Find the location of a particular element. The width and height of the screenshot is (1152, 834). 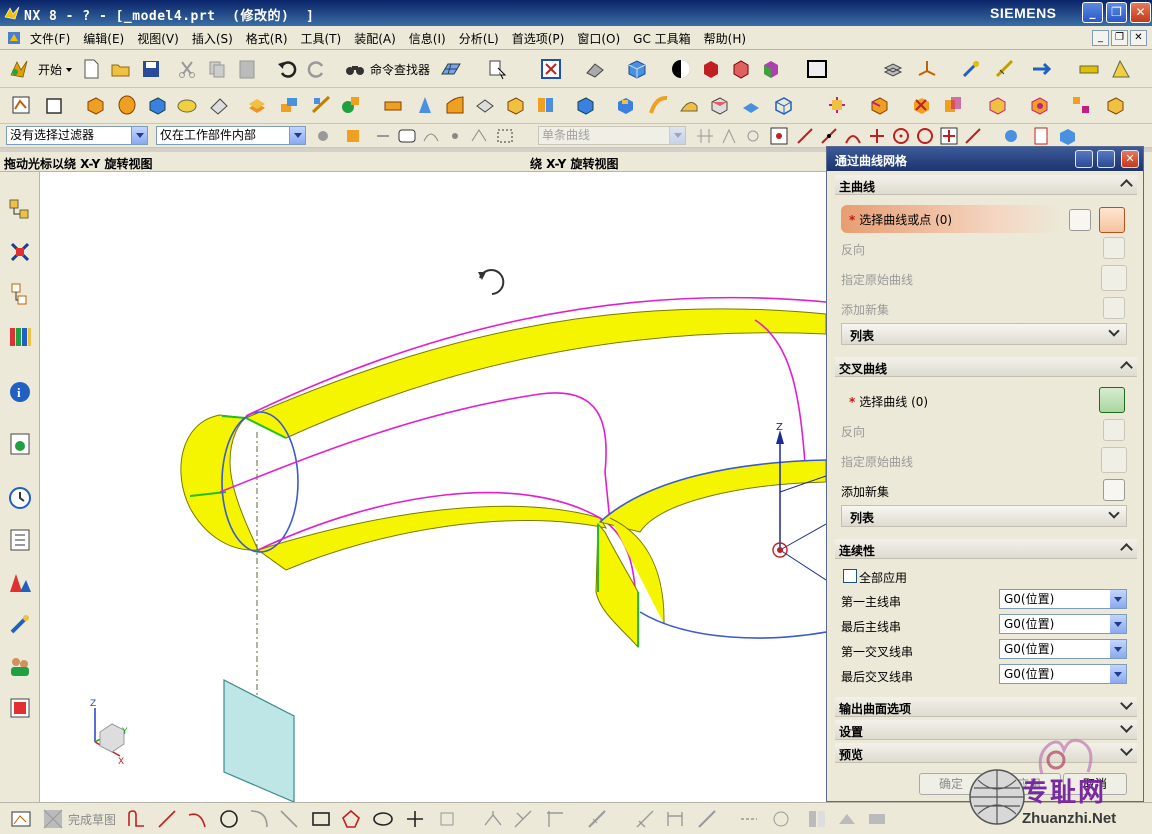

web-browser-icon is located at coordinates (20, 444).